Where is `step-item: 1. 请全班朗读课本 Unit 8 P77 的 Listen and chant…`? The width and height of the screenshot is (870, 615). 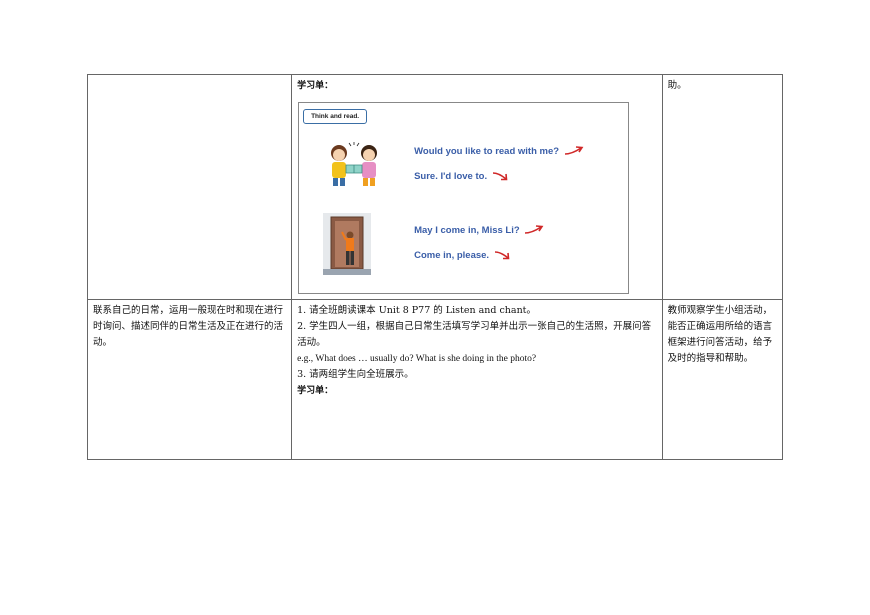
step-item: 1. 请全班朗读课本 Unit 8 P77 的 Listen and chant… is located at coordinates (417, 310).